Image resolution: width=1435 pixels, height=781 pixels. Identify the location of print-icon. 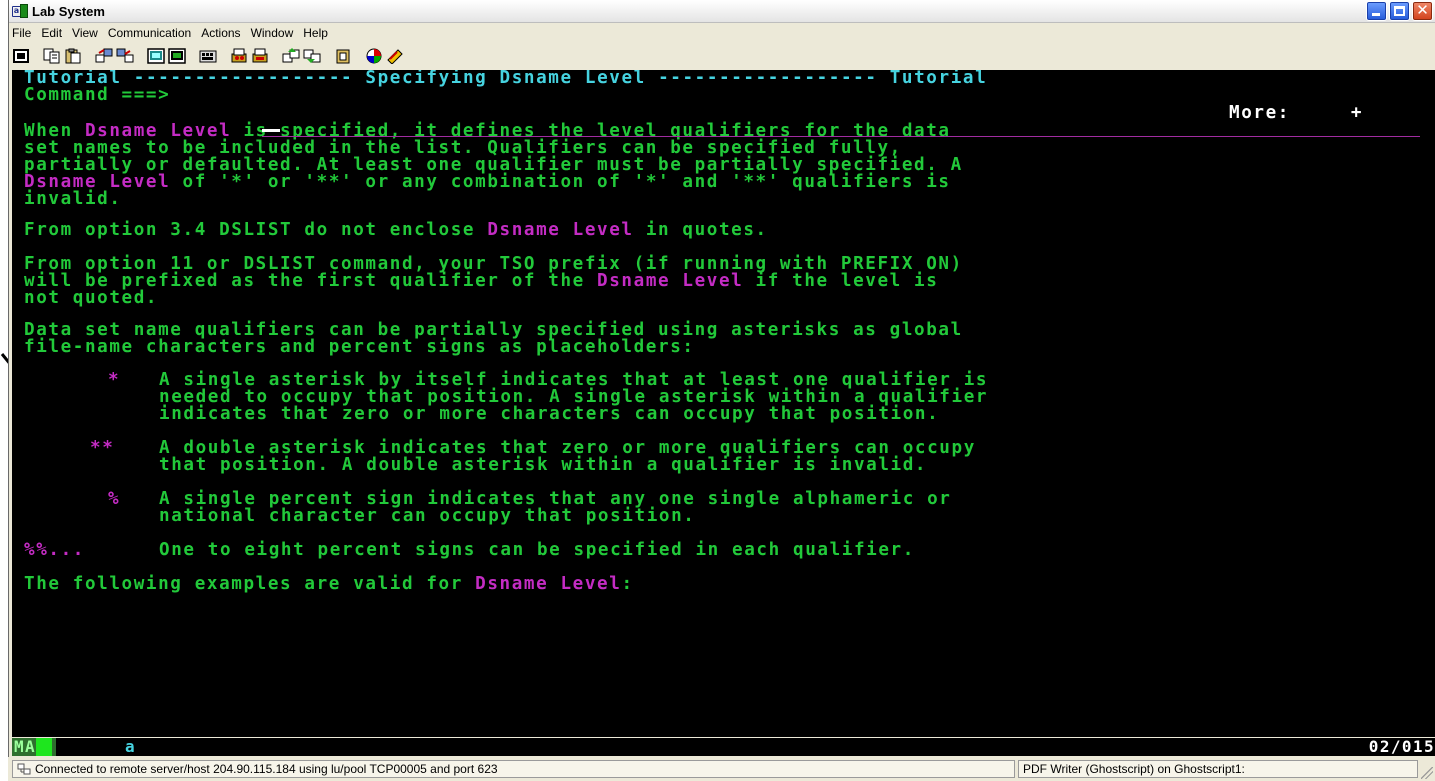
(260, 55).